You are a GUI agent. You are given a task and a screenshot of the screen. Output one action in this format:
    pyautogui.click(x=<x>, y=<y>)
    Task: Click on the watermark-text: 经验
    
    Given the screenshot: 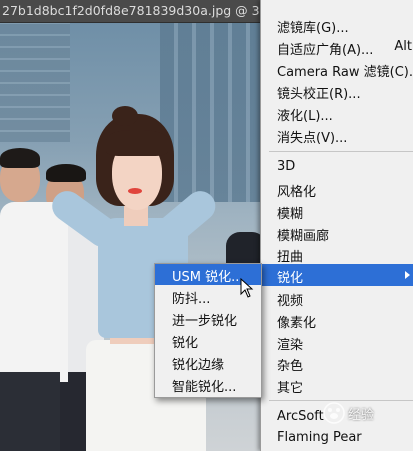 What is the action you would take?
    pyautogui.click(x=361, y=415)
    